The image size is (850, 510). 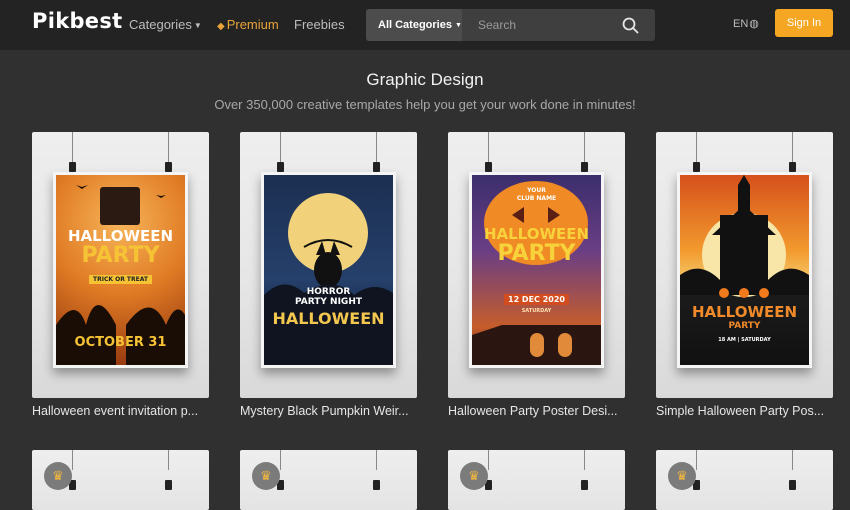 I want to click on search-category-select: All Categories ▼, so click(x=414, y=25).